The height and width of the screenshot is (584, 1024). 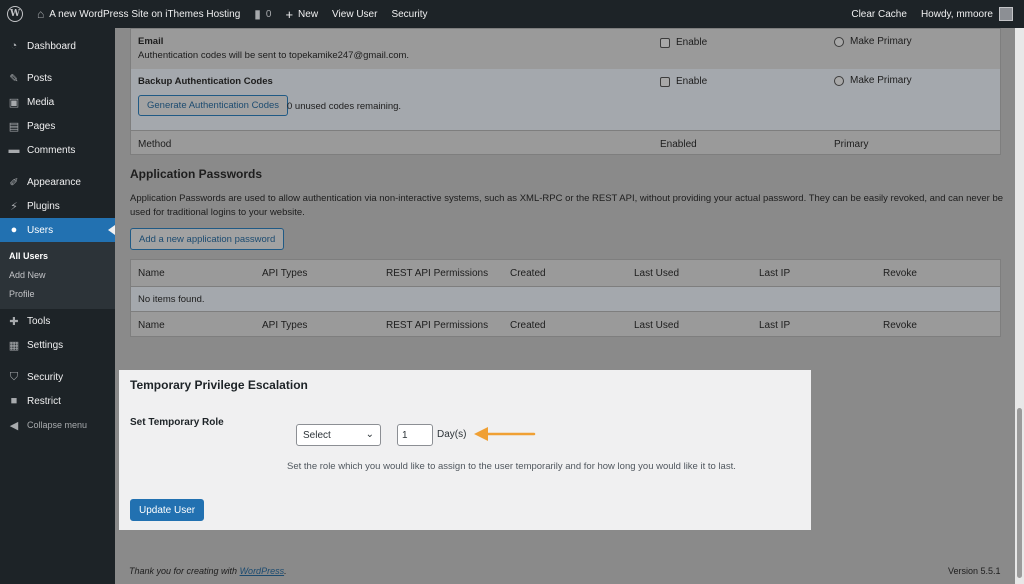 I want to click on menu-item-plugins: ⚡ Plugins, so click(x=57, y=206).